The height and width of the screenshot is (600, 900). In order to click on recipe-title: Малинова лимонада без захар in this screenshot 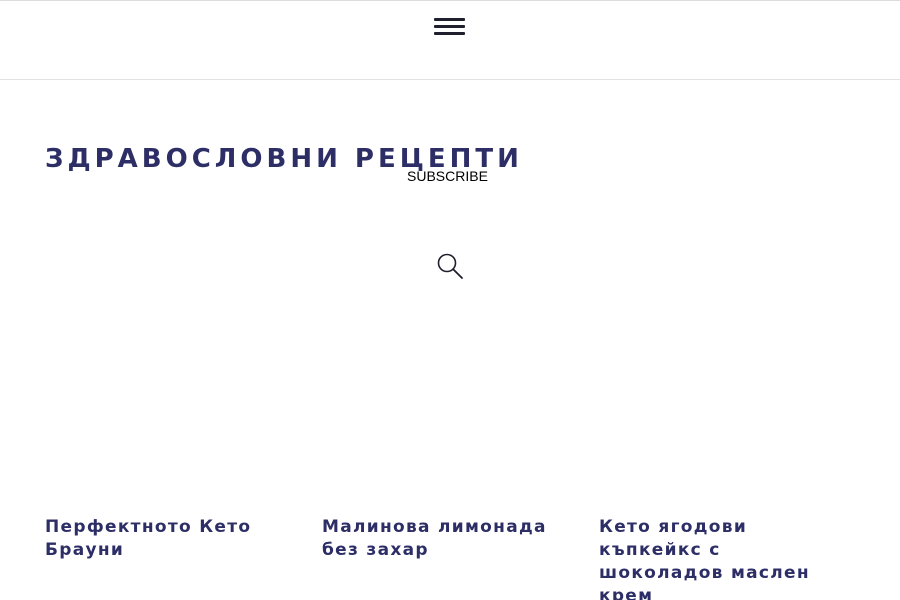, I will do `click(447, 539)`.